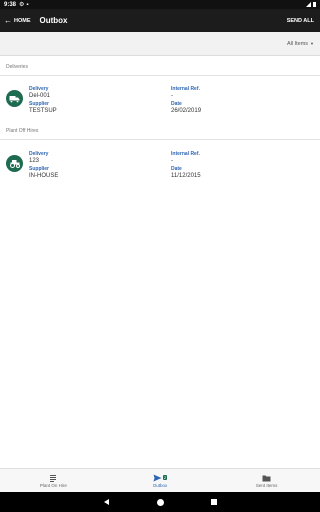 This screenshot has width=320, height=512. What do you see at coordinates (14, 98) in the screenshot?
I see `truck-icon` at bounding box center [14, 98].